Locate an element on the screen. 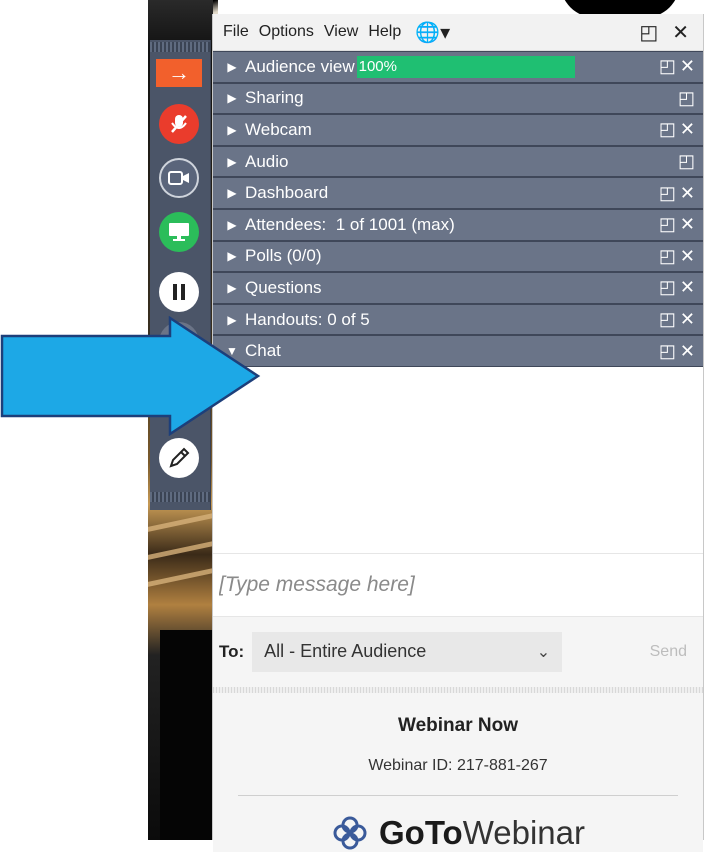  mute-mic-button is located at coordinates (179, 124).